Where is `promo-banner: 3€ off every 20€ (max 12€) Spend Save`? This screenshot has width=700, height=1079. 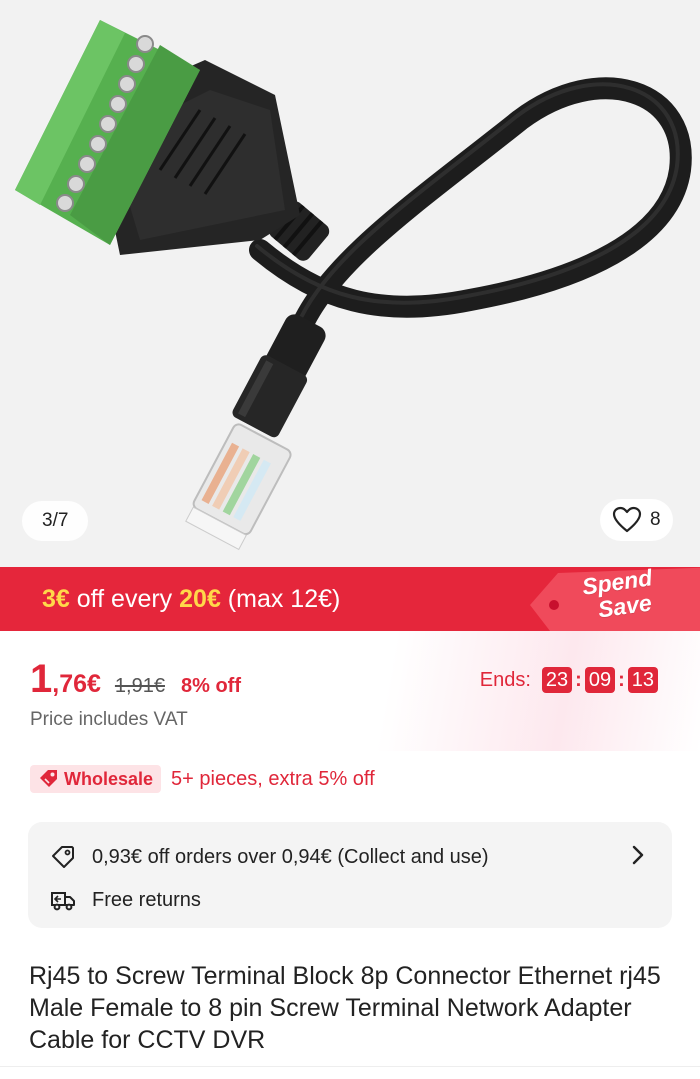
promo-banner: 3€ off every 20€ (max 12€) Spend Save is located at coordinates (350, 599).